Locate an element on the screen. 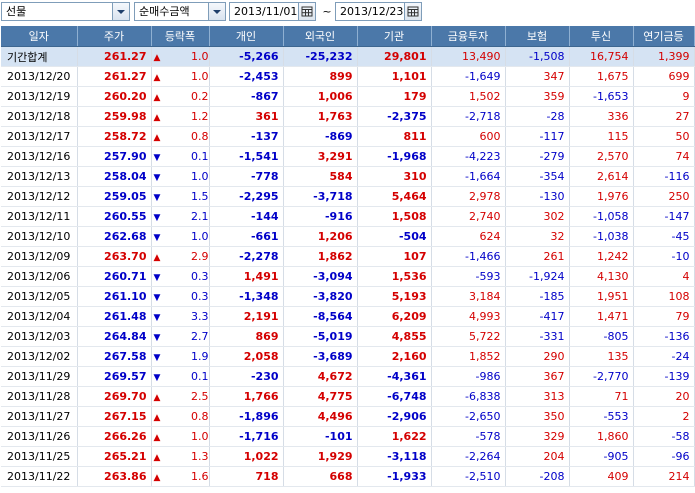 Image resolution: width=695 pixels, height=493 pixels. change-value: 2.74 is located at coordinates (200, 336).